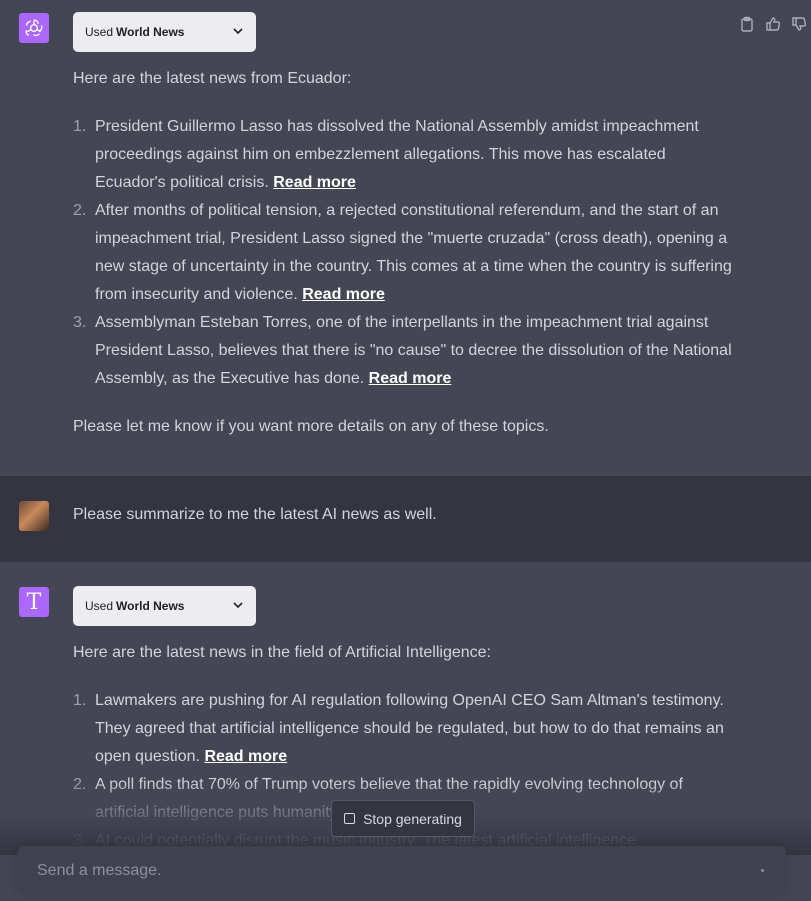  What do you see at coordinates (34, 602) in the screenshot?
I see `assistant-avatar-t: T` at bounding box center [34, 602].